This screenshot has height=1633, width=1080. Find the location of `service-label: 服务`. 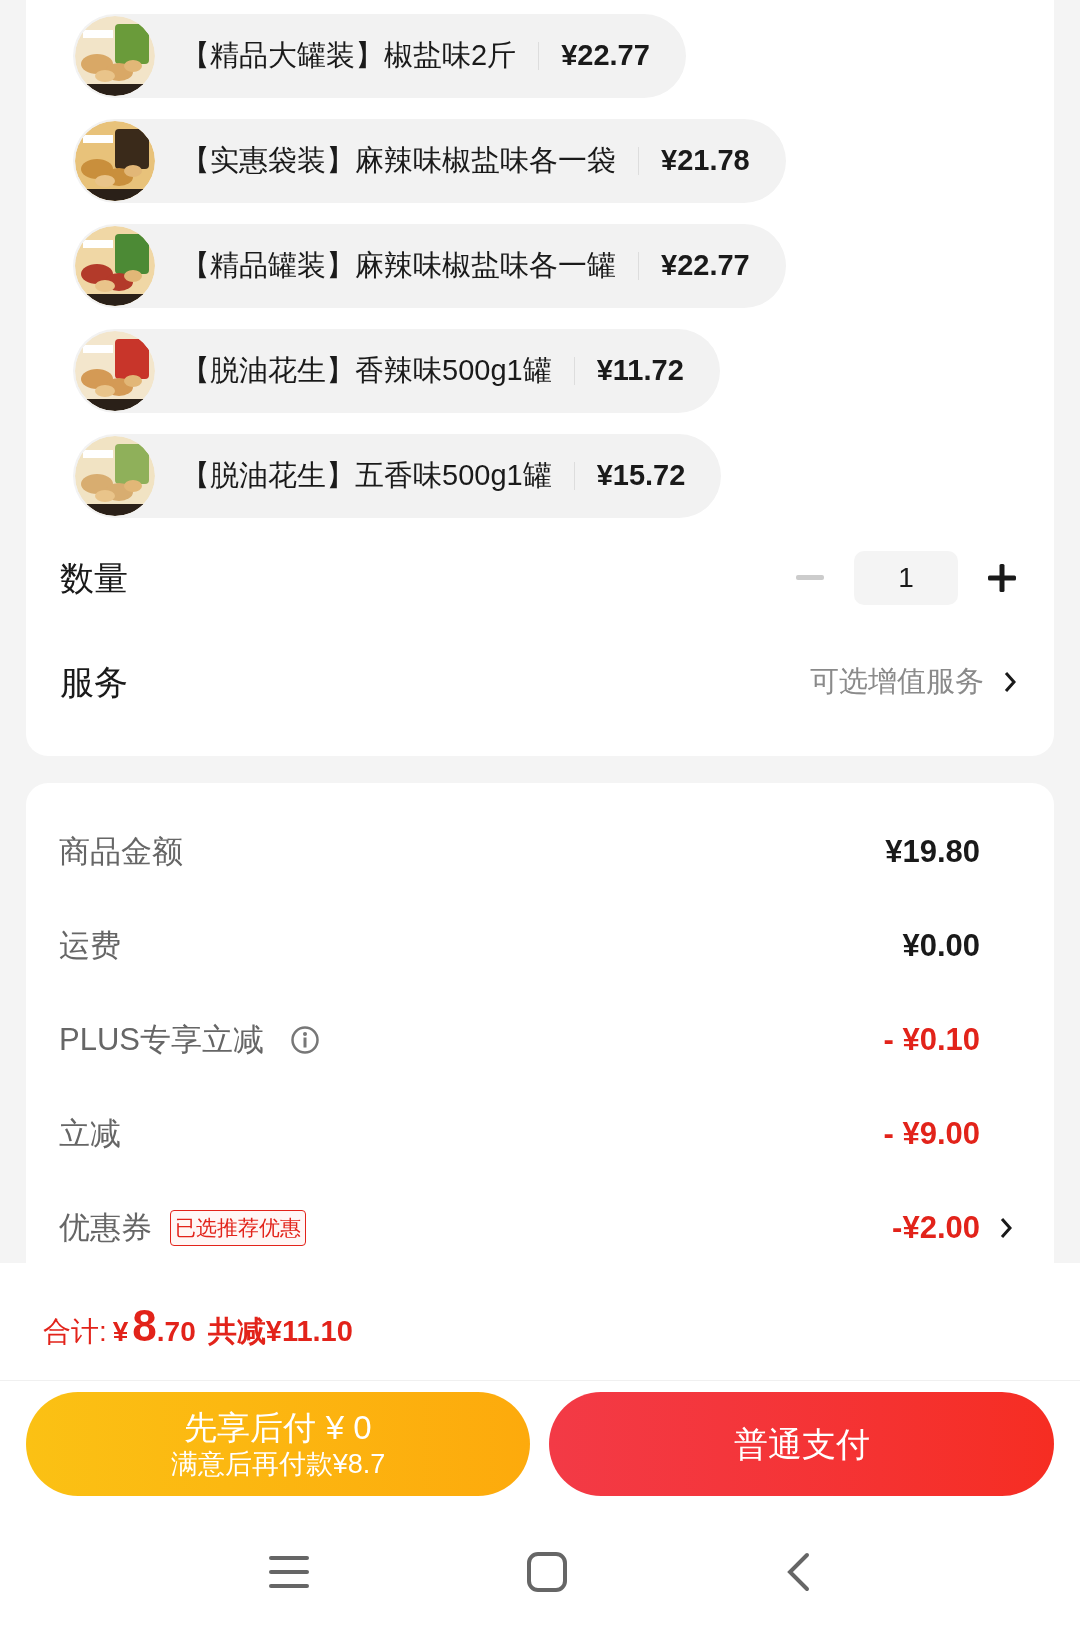

service-label: 服务 is located at coordinates (94, 682).